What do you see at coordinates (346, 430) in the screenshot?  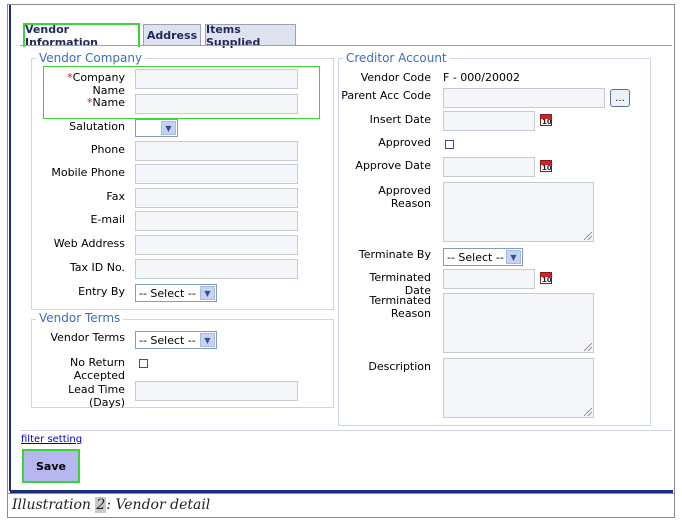 I see `footer-divider` at bounding box center [346, 430].